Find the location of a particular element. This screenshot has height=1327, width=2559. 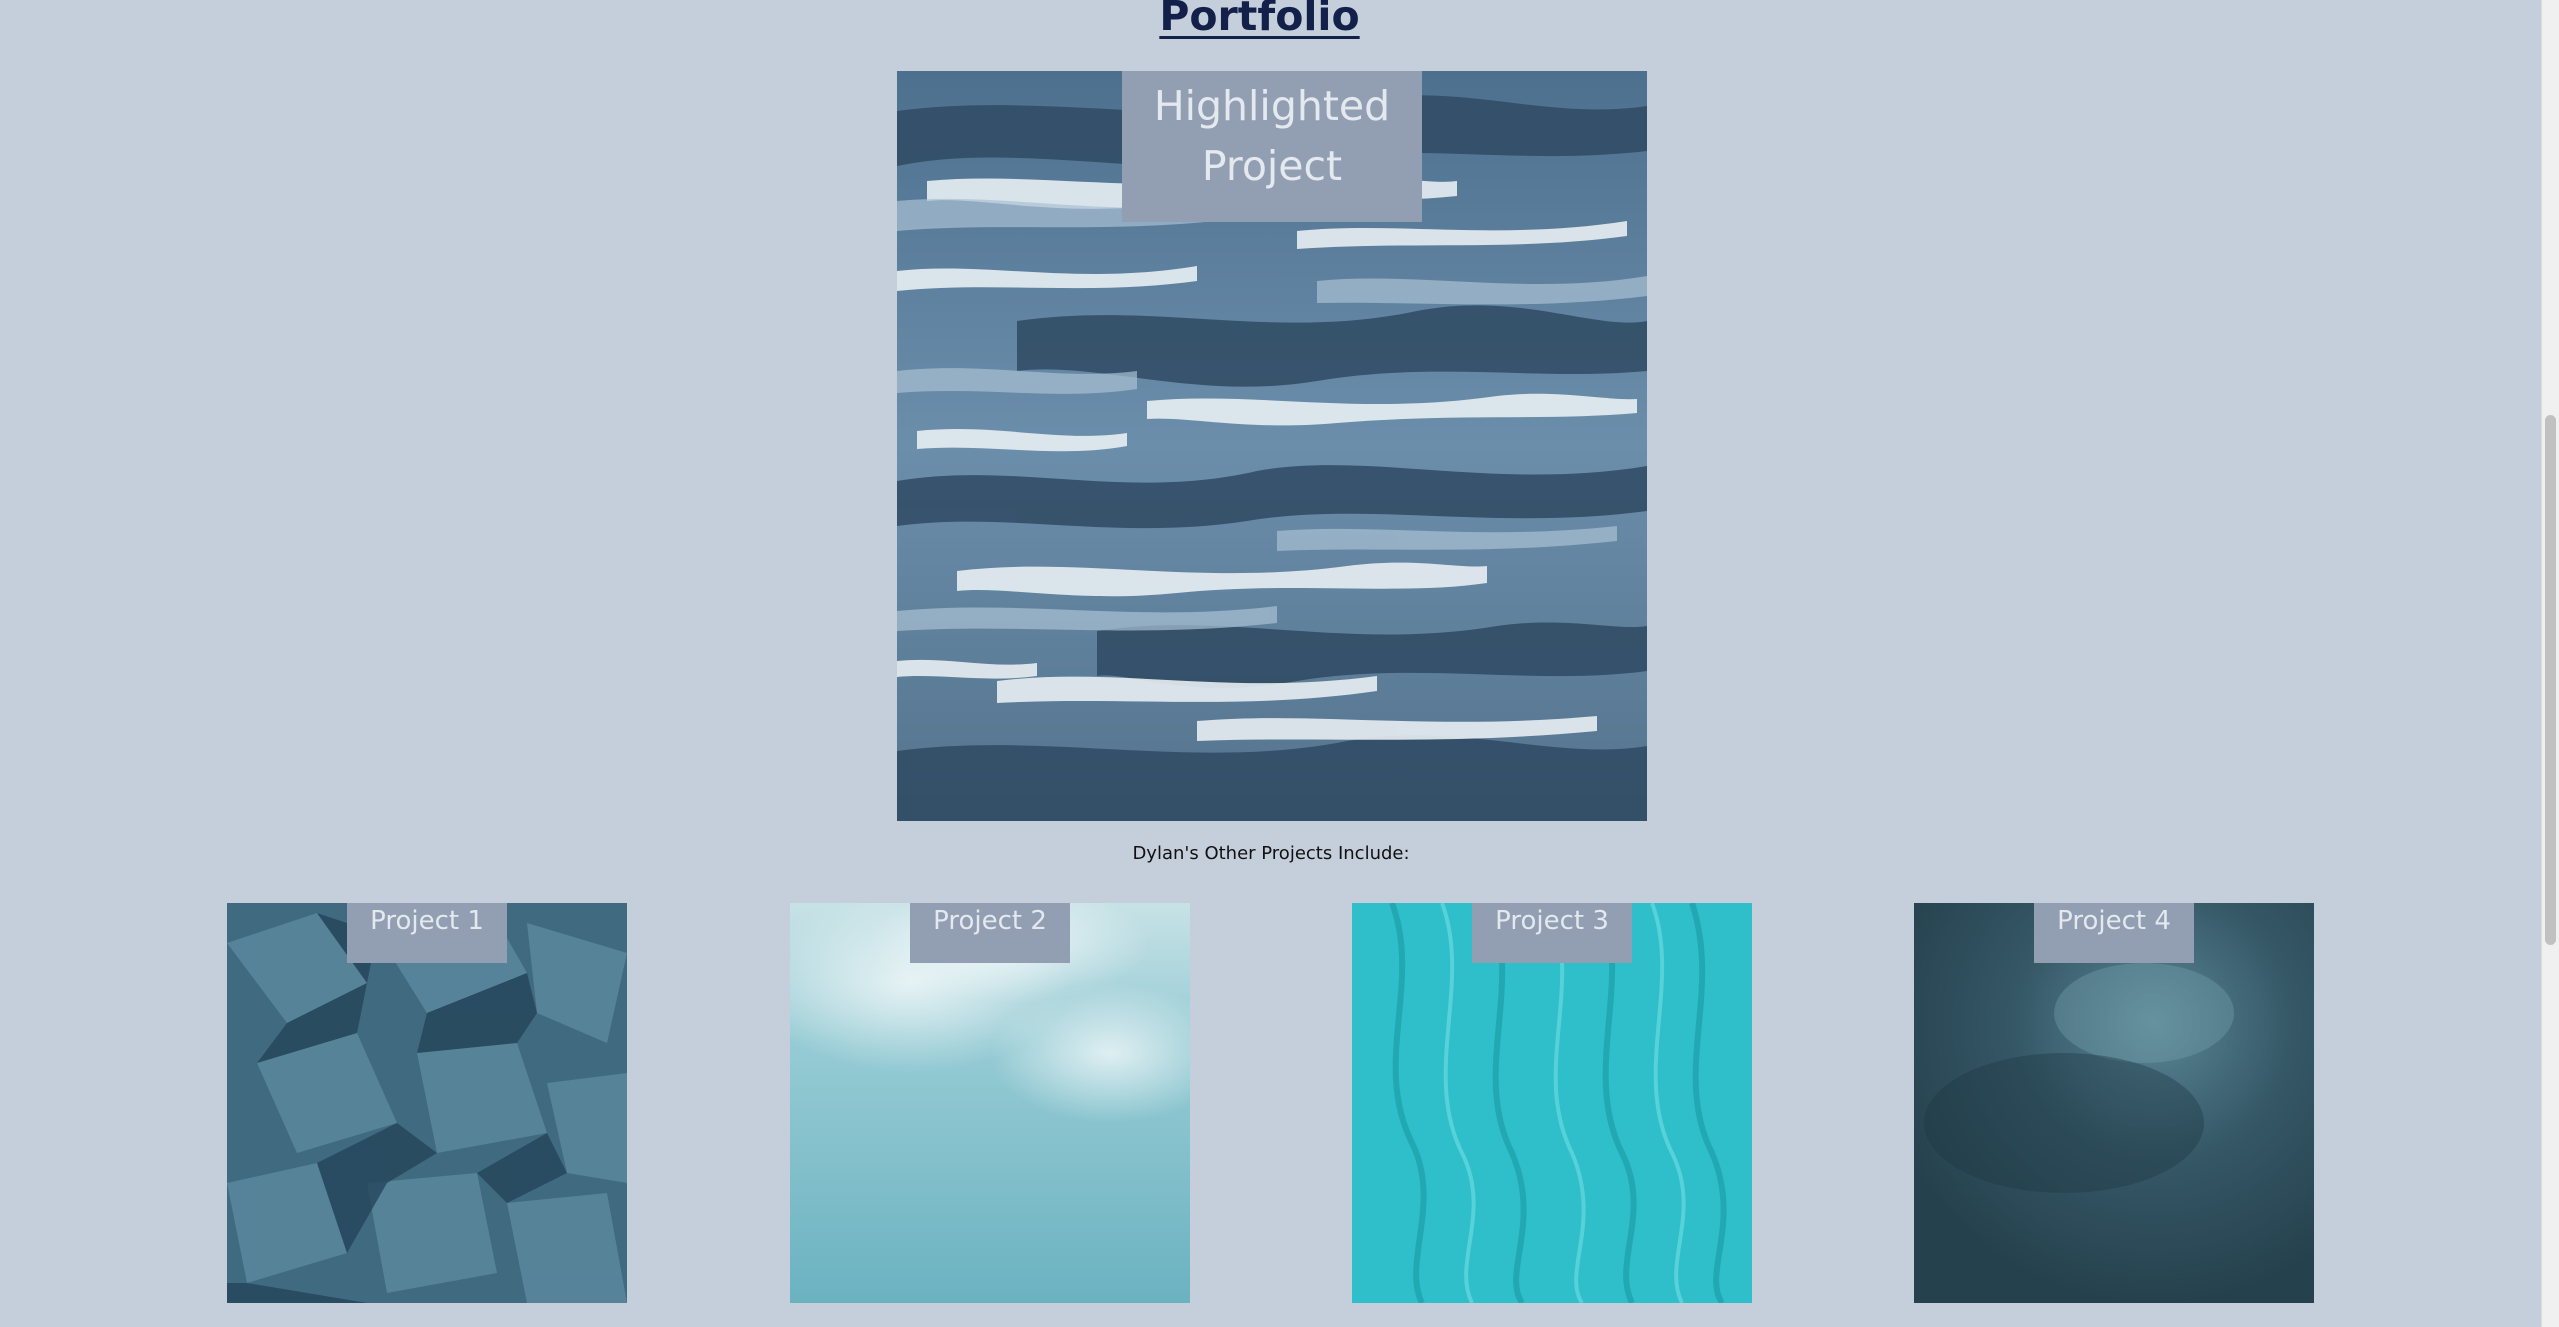

project-4-label: Project 4 is located at coordinates (2114, 933).